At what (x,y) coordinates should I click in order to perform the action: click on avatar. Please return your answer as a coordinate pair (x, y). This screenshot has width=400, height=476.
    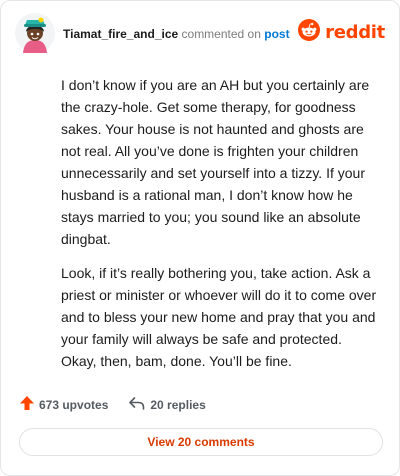
    Looking at the image, I should click on (35, 33).